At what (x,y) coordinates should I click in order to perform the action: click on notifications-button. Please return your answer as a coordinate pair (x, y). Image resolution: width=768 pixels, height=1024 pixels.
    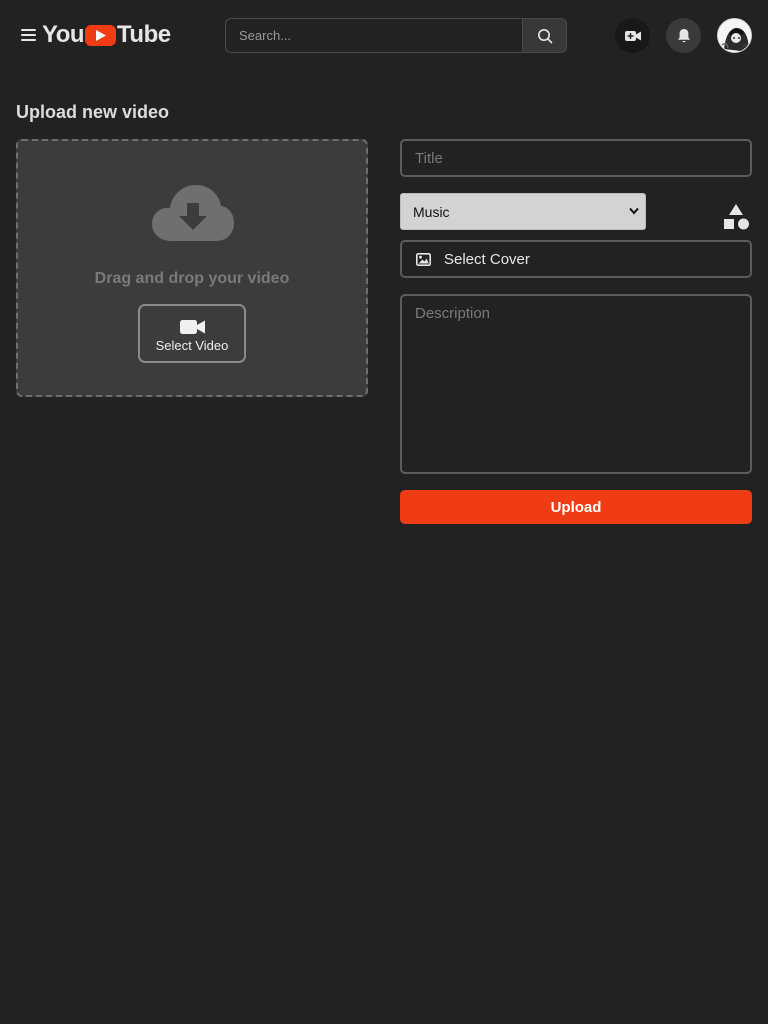
    Looking at the image, I should click on (683, 35).